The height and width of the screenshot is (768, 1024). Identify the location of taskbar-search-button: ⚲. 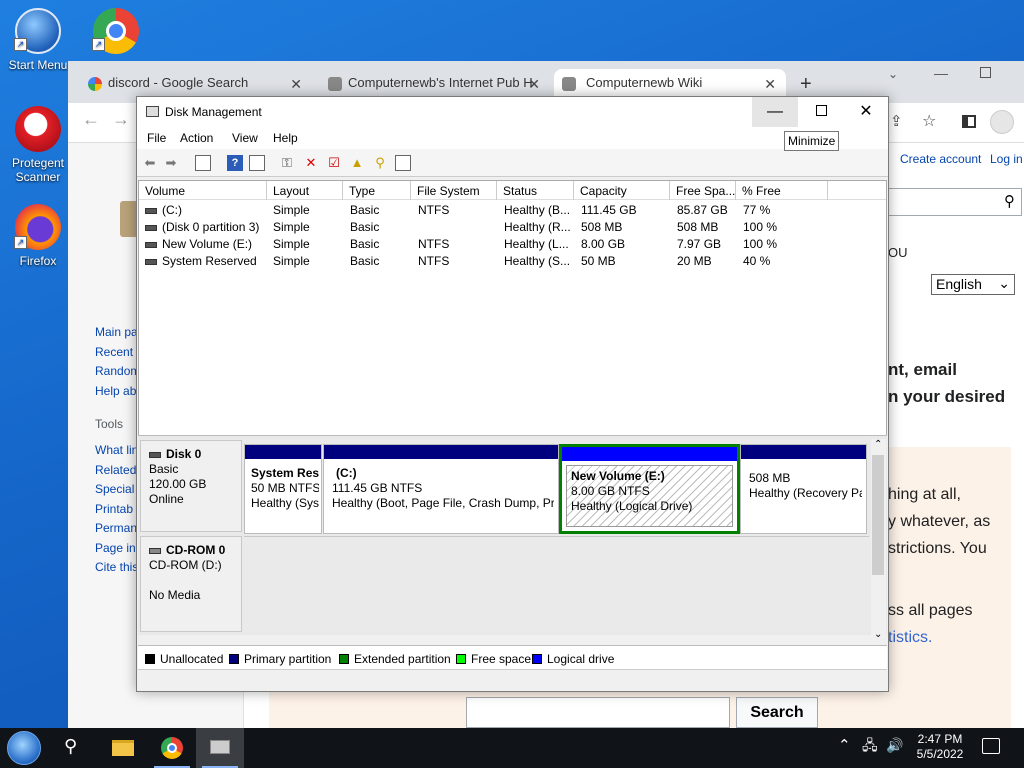
(74, 748).